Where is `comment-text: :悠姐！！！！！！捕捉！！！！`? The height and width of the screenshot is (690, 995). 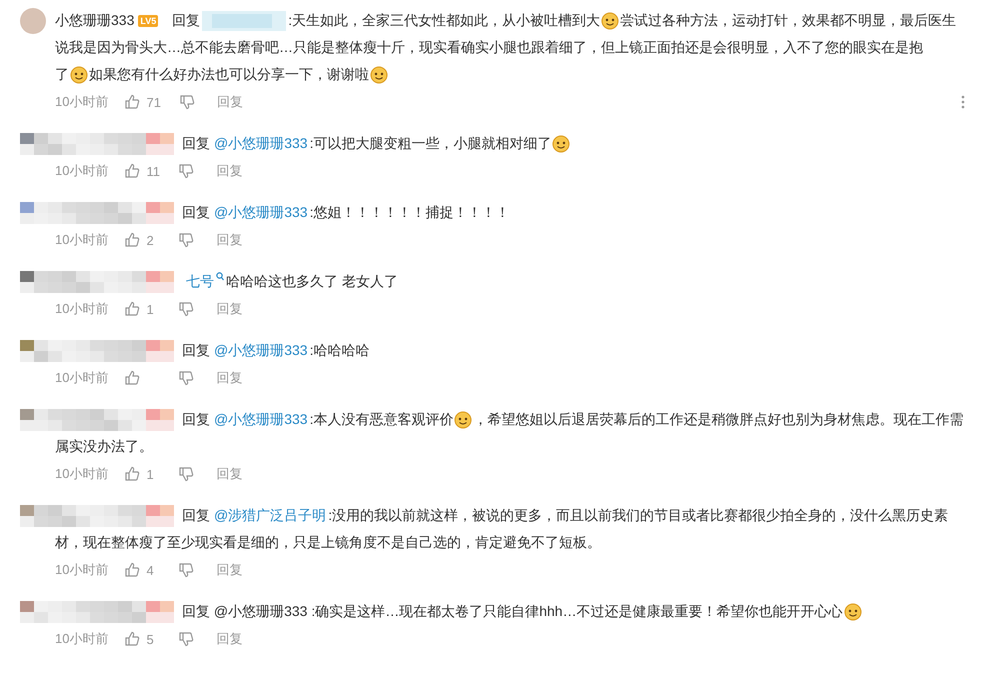
comment-text: :悠姐！！！！！！捕捉！！！！ is located at coordinates (410, 213).